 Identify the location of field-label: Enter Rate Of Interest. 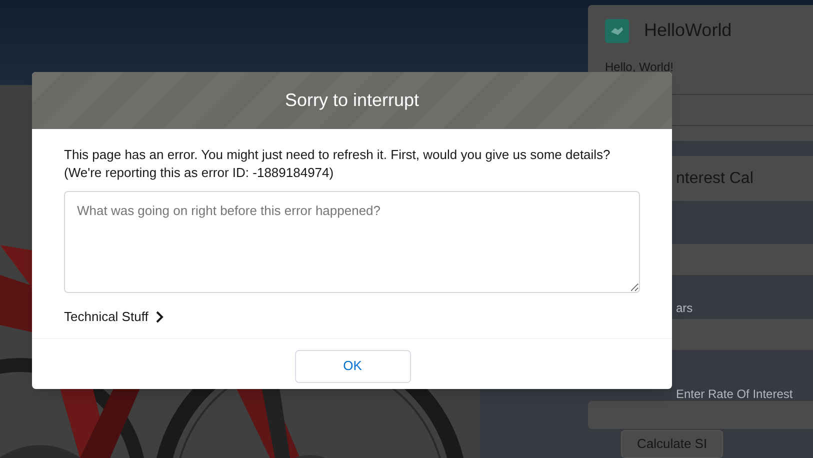
(734, 393).